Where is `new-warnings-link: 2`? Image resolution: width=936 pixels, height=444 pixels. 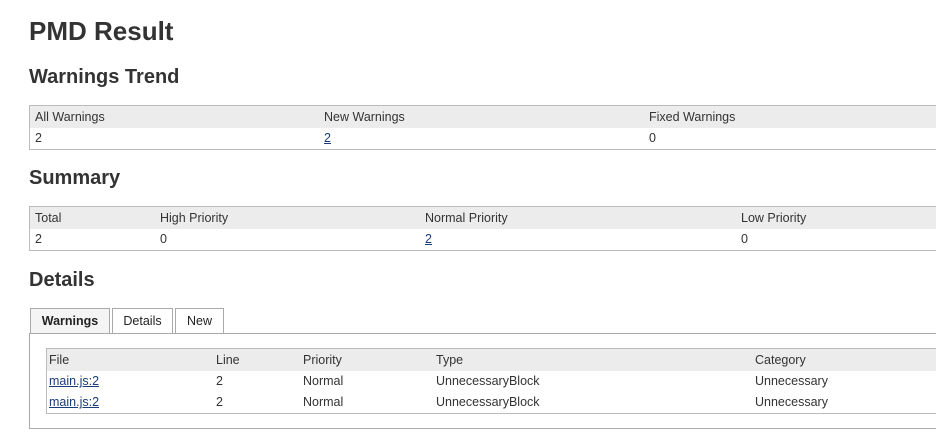 new-warnings-link: 2 is located at coordinates (327, 138).